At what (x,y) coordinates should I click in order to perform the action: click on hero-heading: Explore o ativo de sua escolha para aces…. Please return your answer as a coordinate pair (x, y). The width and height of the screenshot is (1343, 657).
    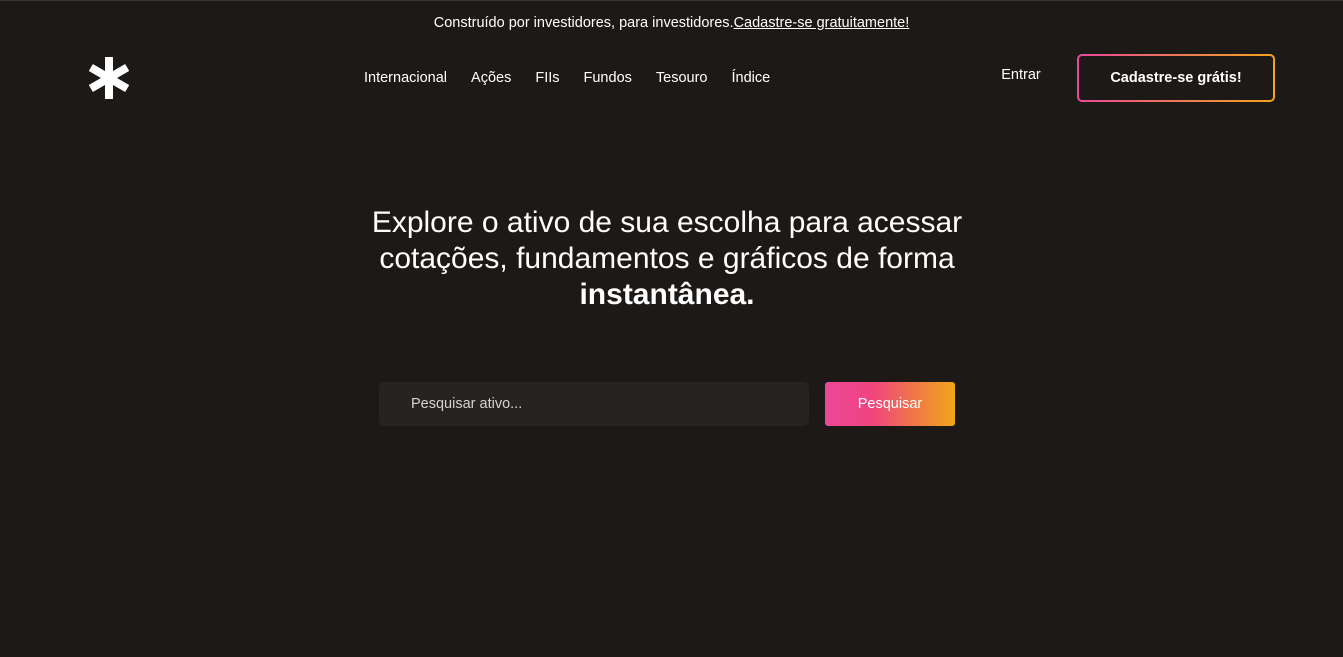
    Looking at the image, I should click on (667, 259).